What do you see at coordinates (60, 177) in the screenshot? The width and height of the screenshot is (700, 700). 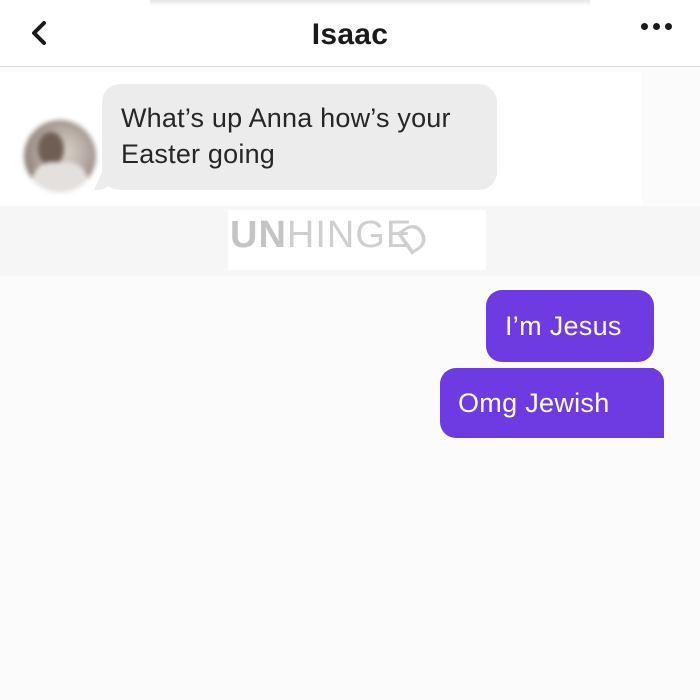 I see `avatar-body` at bounding box center [60, 177].